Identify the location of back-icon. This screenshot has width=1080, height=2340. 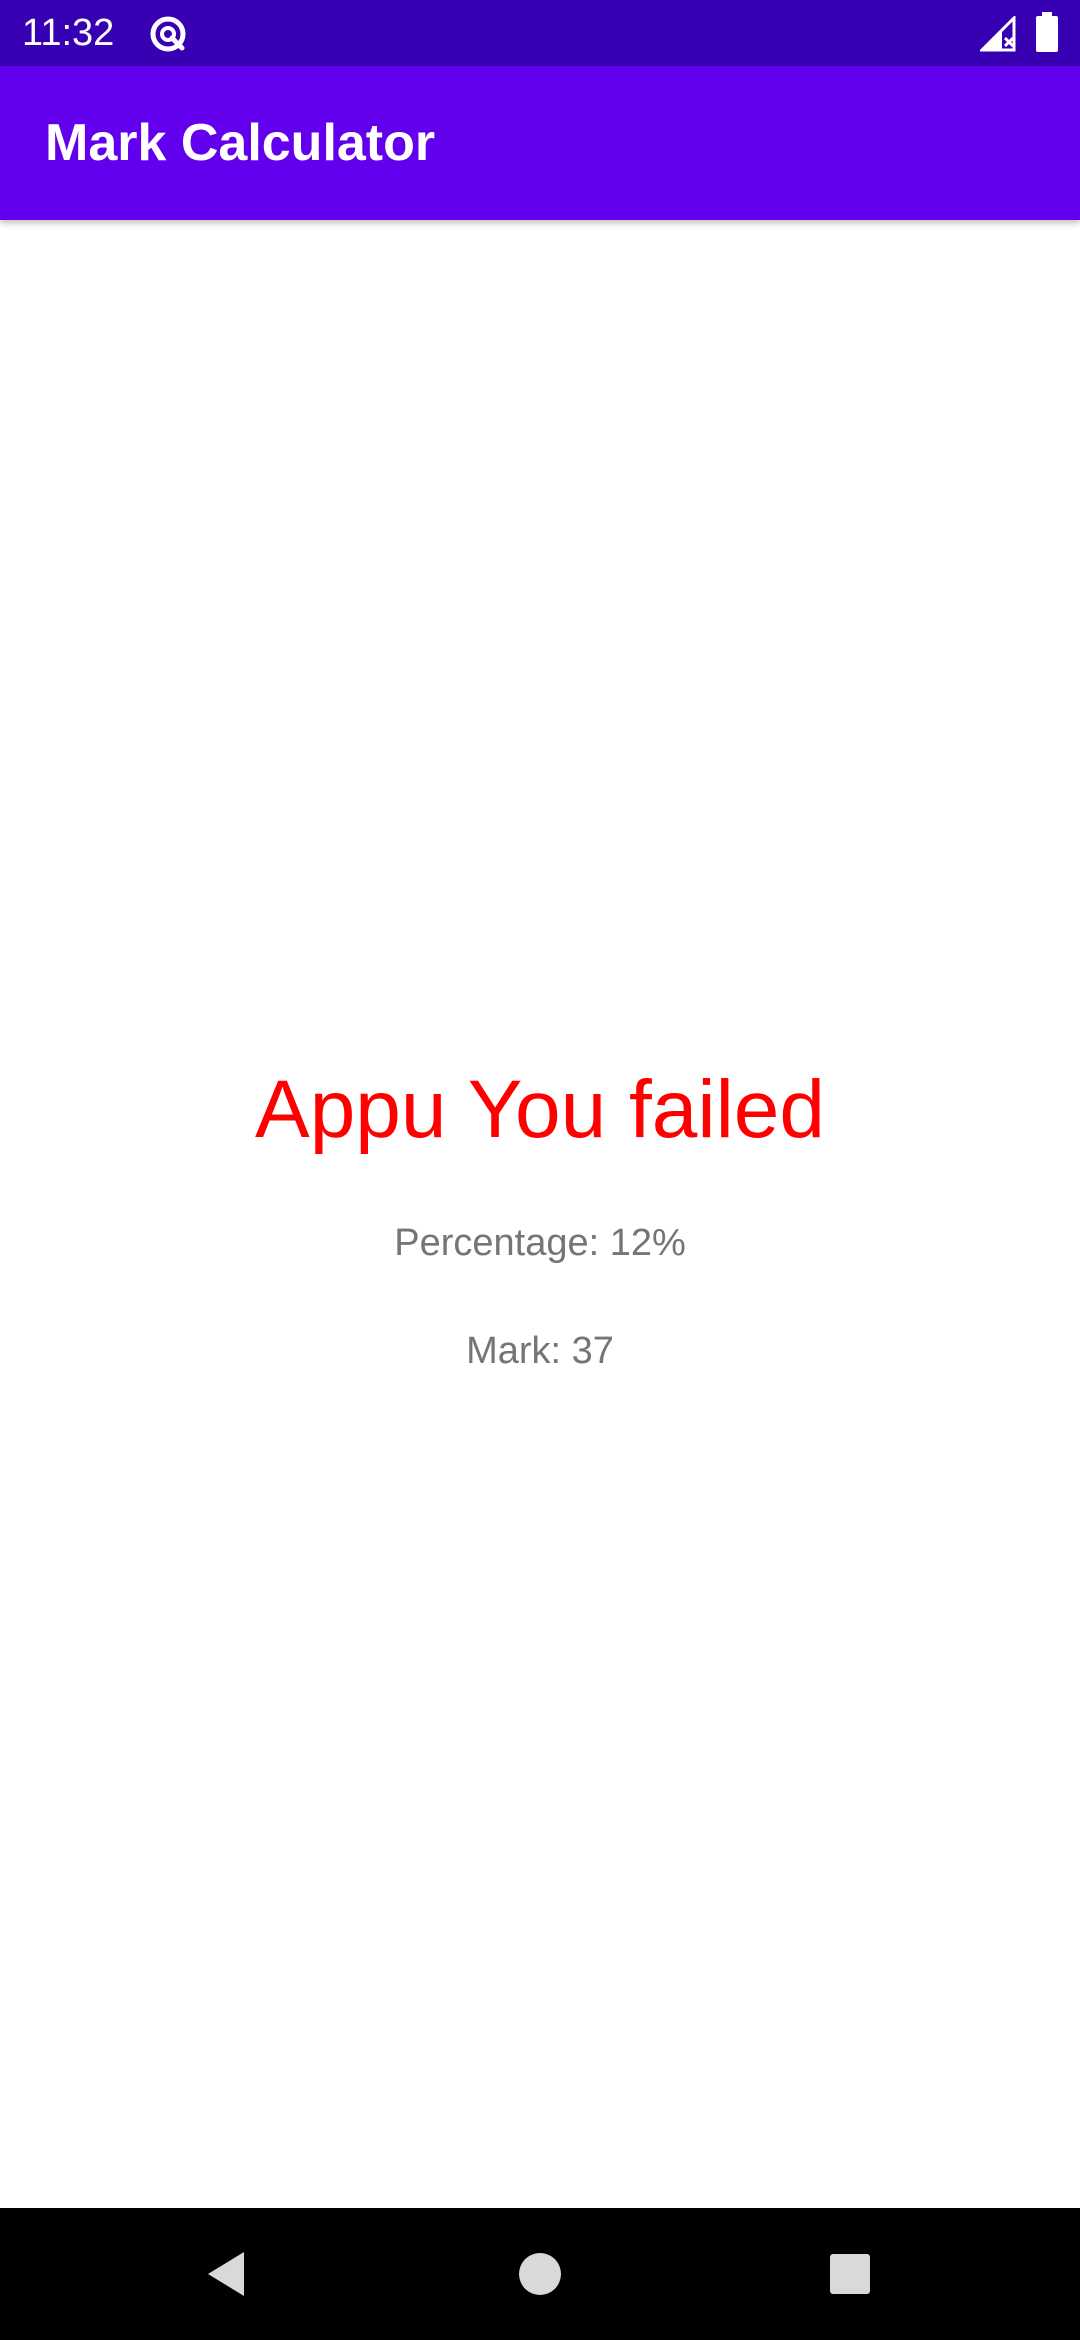
(226, 2274).